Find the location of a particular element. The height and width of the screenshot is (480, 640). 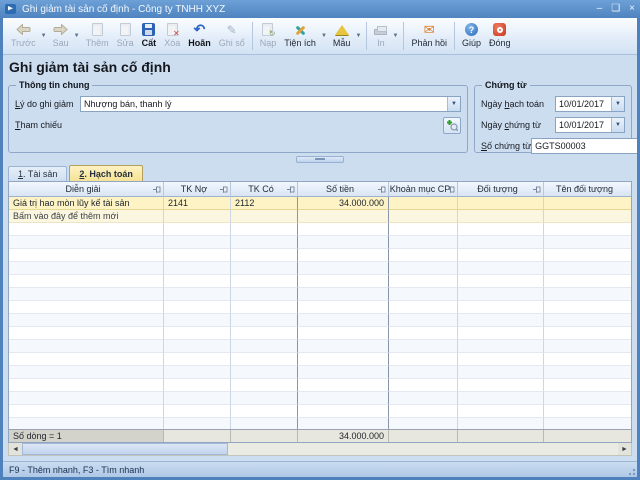

grid-add-new-row: Bấm vào đây để thêm mới is located at coordinates (320, 216).